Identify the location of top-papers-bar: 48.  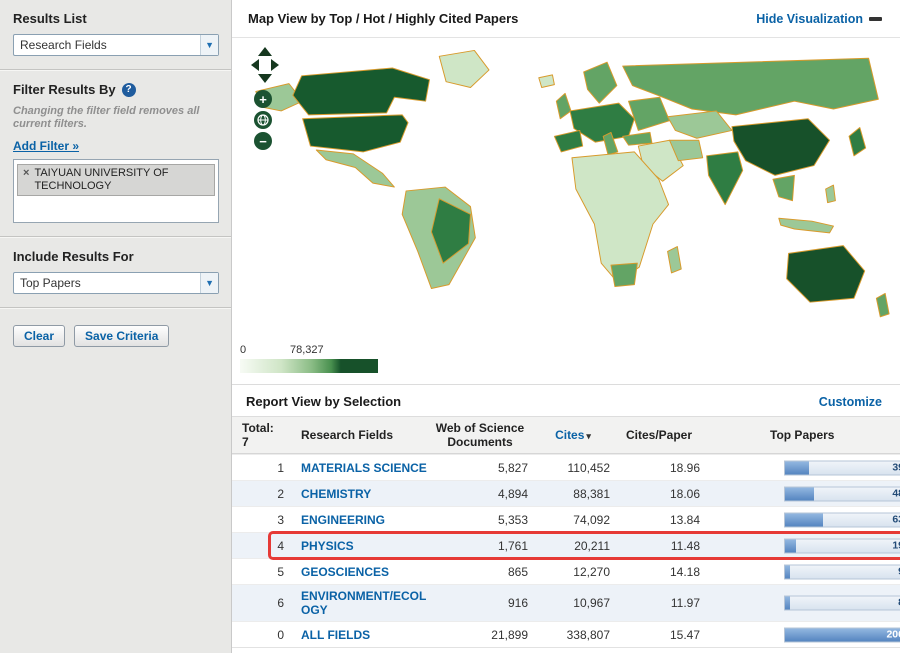
(842, 493).